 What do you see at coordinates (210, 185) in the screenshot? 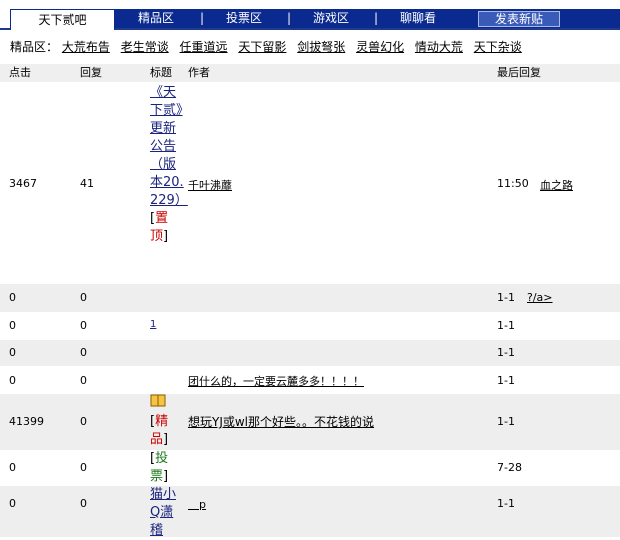
I see `author-link: 千叶沸蘼` at bounding box center [210, 185].